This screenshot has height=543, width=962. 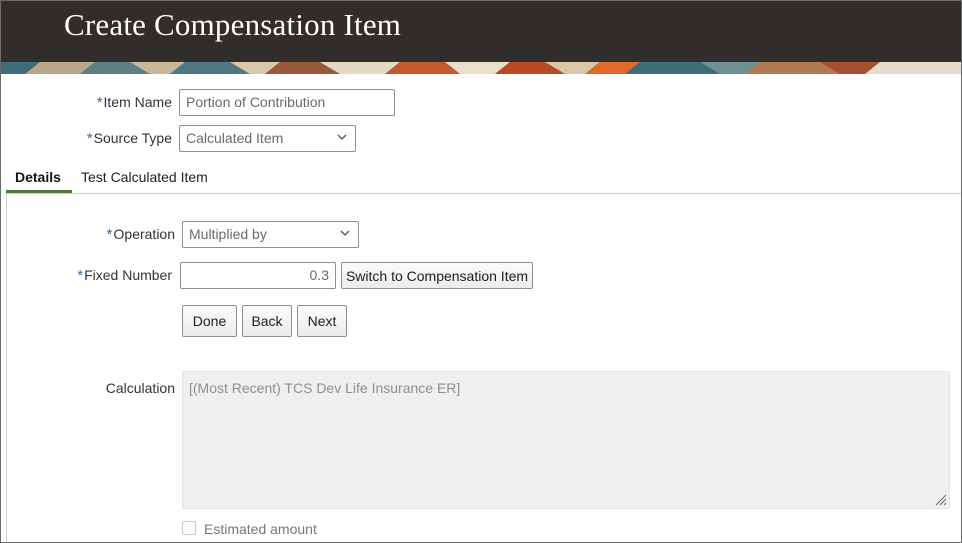 What do you see at coordinates (129, 138) in the screenshot?
I see `source-type-label: *Source Type` at bounding box center [129, 138].